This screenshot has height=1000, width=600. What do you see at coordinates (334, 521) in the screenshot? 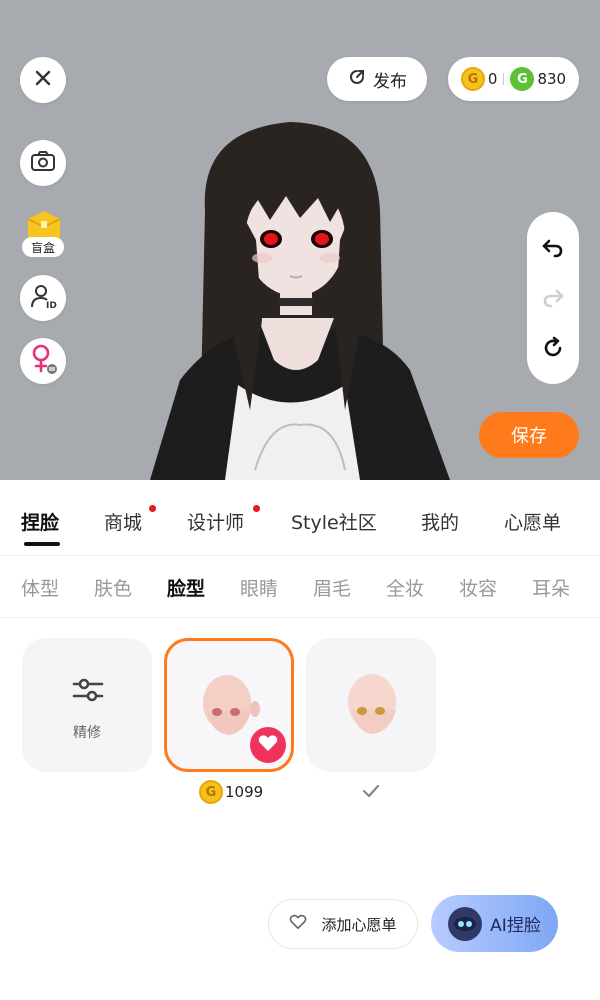
I see `tab-style-community: Style社区` at bounding box center [334, 521].